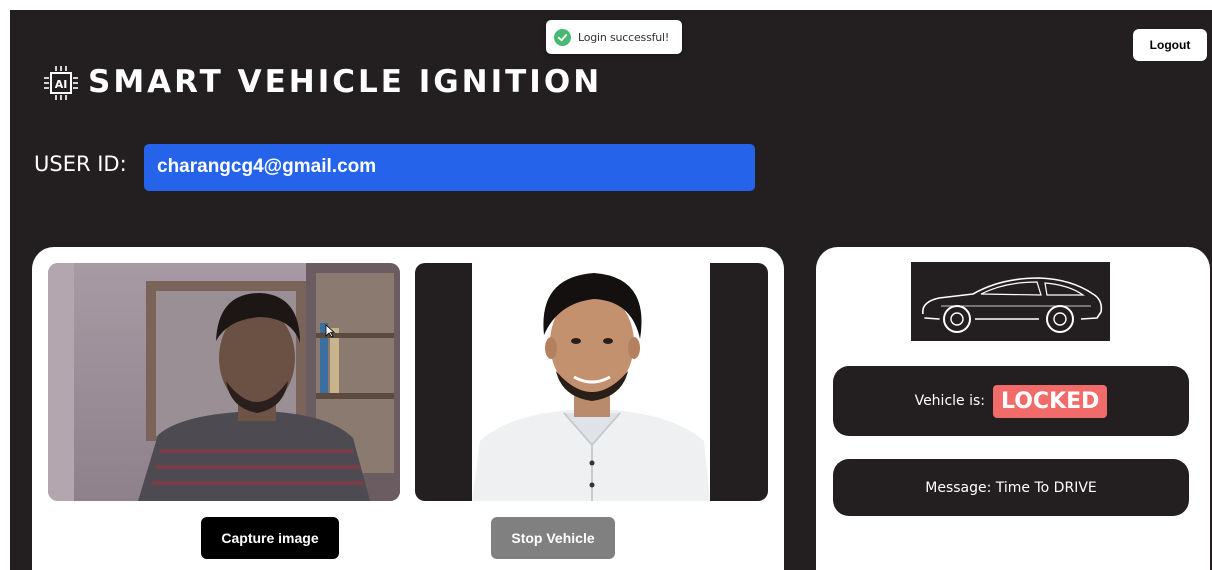 The image size is (1212, 570). Describe the element at coordinates (1010, 301) in the screenshot. I see `car-icon` at that location.